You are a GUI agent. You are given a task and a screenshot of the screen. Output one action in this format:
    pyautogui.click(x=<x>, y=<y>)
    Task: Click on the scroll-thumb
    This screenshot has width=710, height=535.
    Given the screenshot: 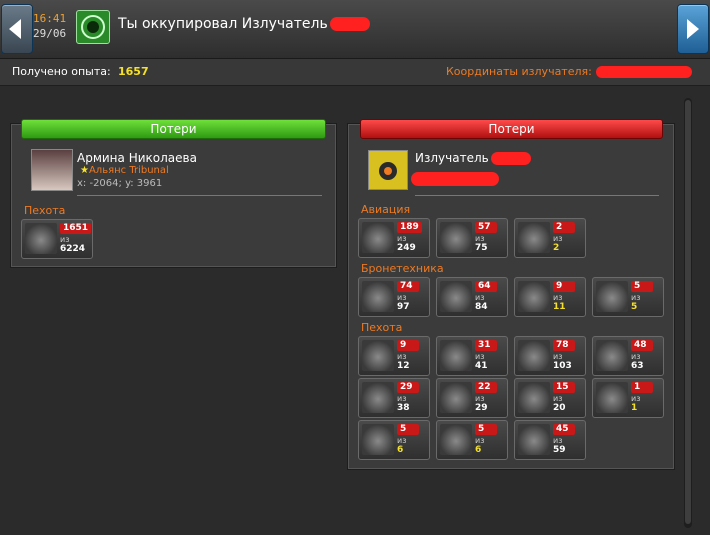 What is the action you would take?
    pyautogui.click(x=688, y=312)
    